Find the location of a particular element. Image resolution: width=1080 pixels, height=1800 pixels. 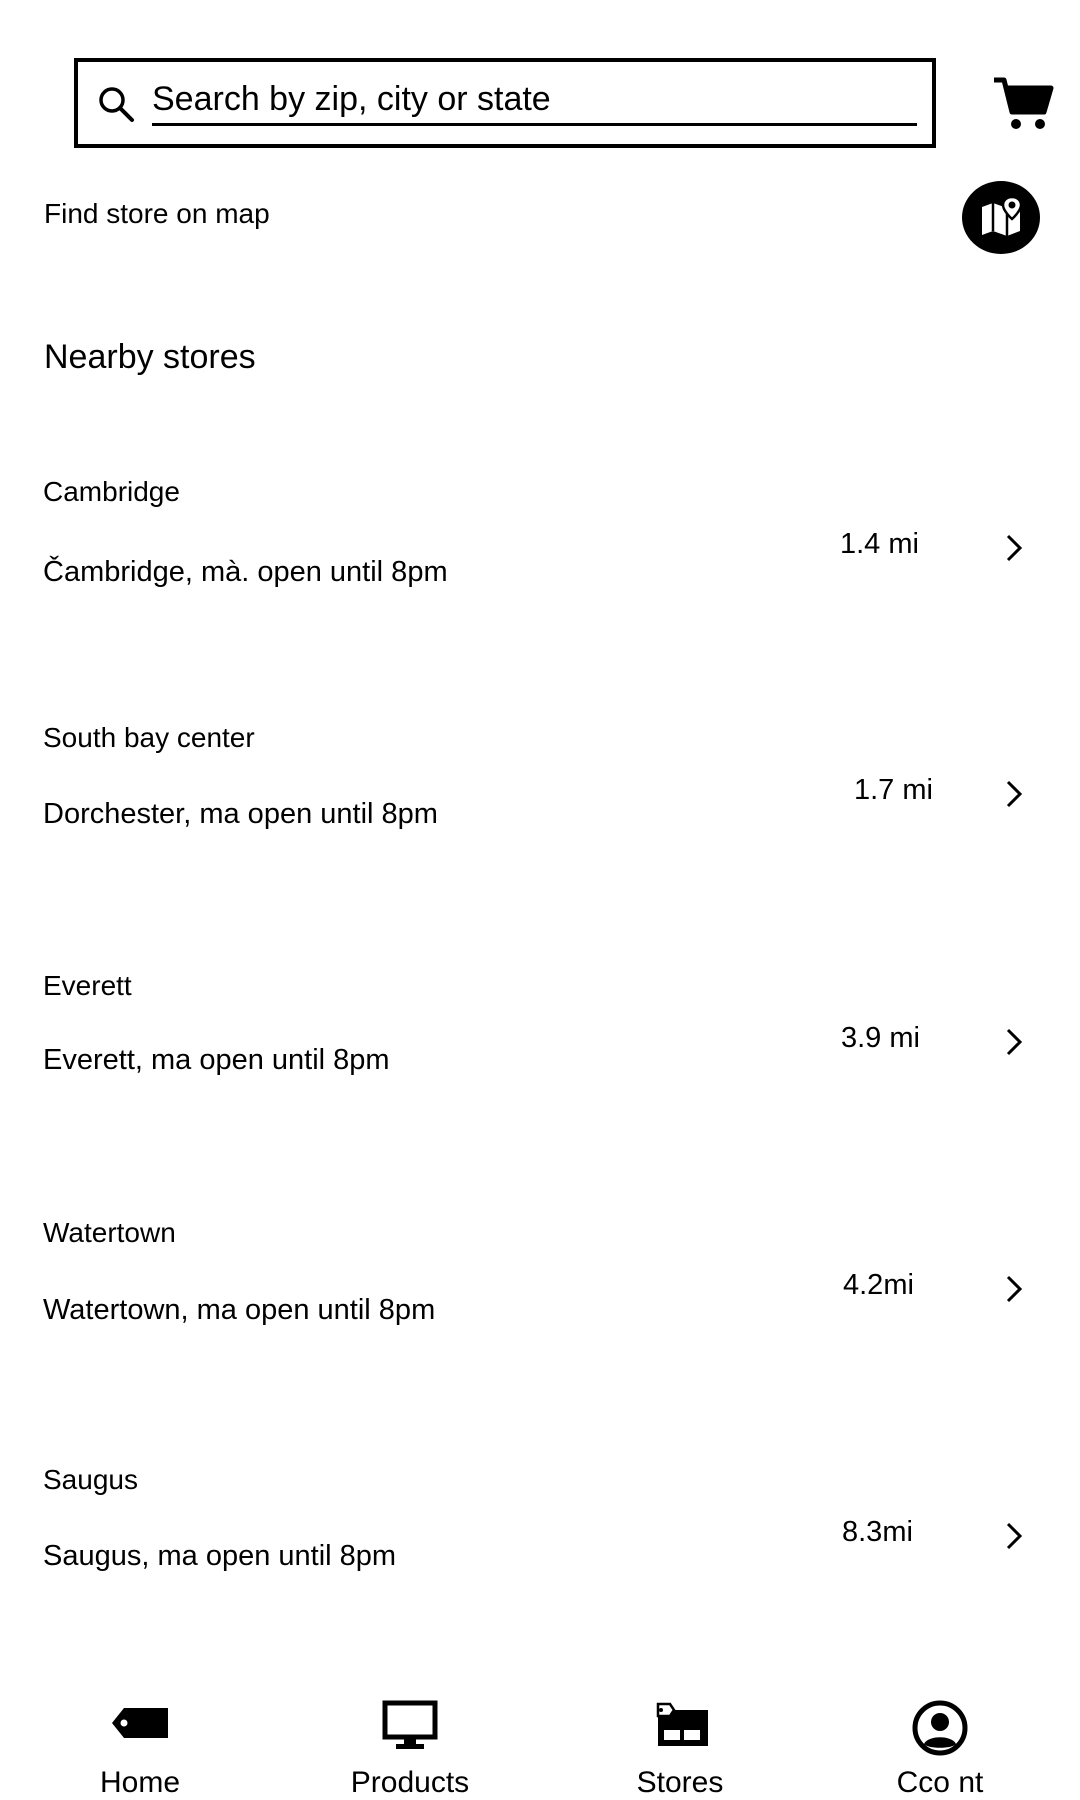

store-address: Saugus, ma open until 8pm is located at coordinates (220, 1556).